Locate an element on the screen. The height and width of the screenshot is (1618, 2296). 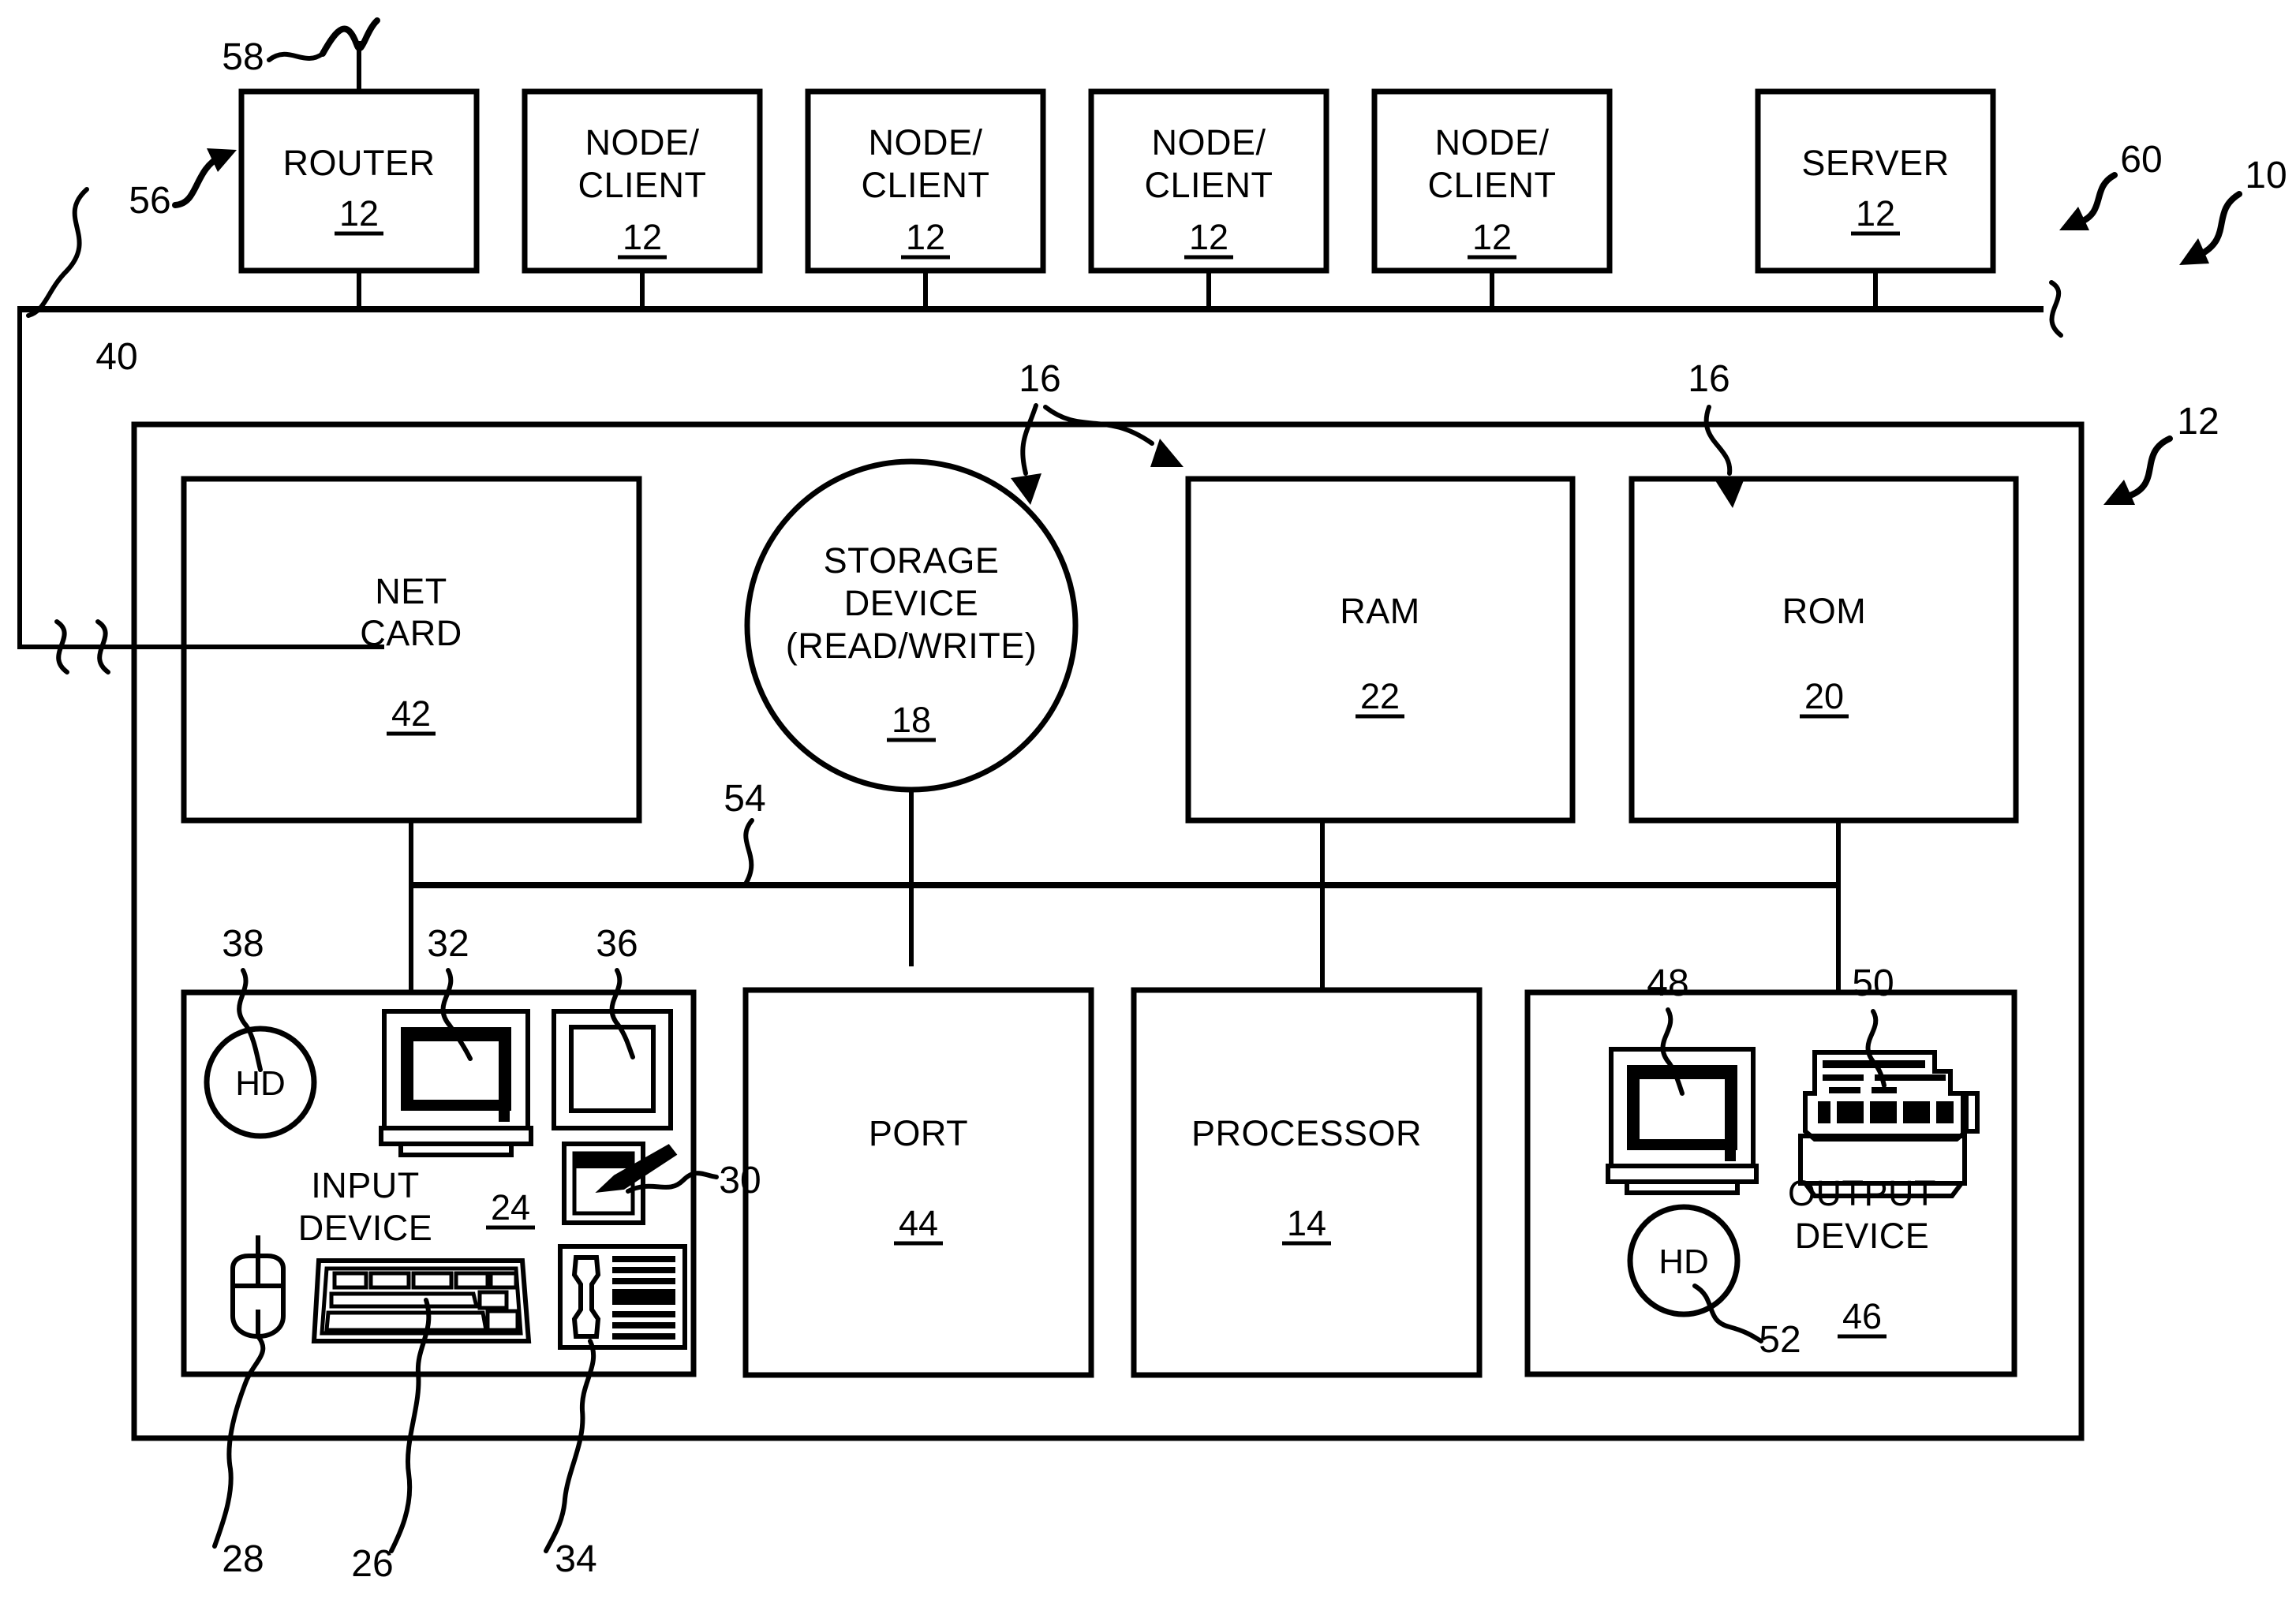
input-keyboard-icon is located at coordinates (421, 1301).